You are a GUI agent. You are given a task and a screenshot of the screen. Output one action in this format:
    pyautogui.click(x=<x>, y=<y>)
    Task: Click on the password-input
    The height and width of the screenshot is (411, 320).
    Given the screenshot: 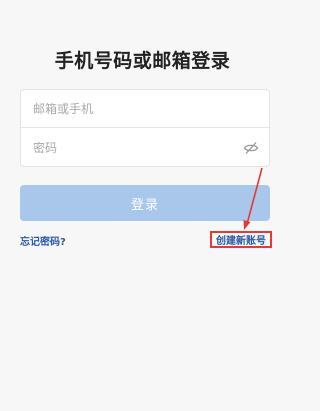 What is the action you would take?
    pyautogui.click(x=133, y=148)
    